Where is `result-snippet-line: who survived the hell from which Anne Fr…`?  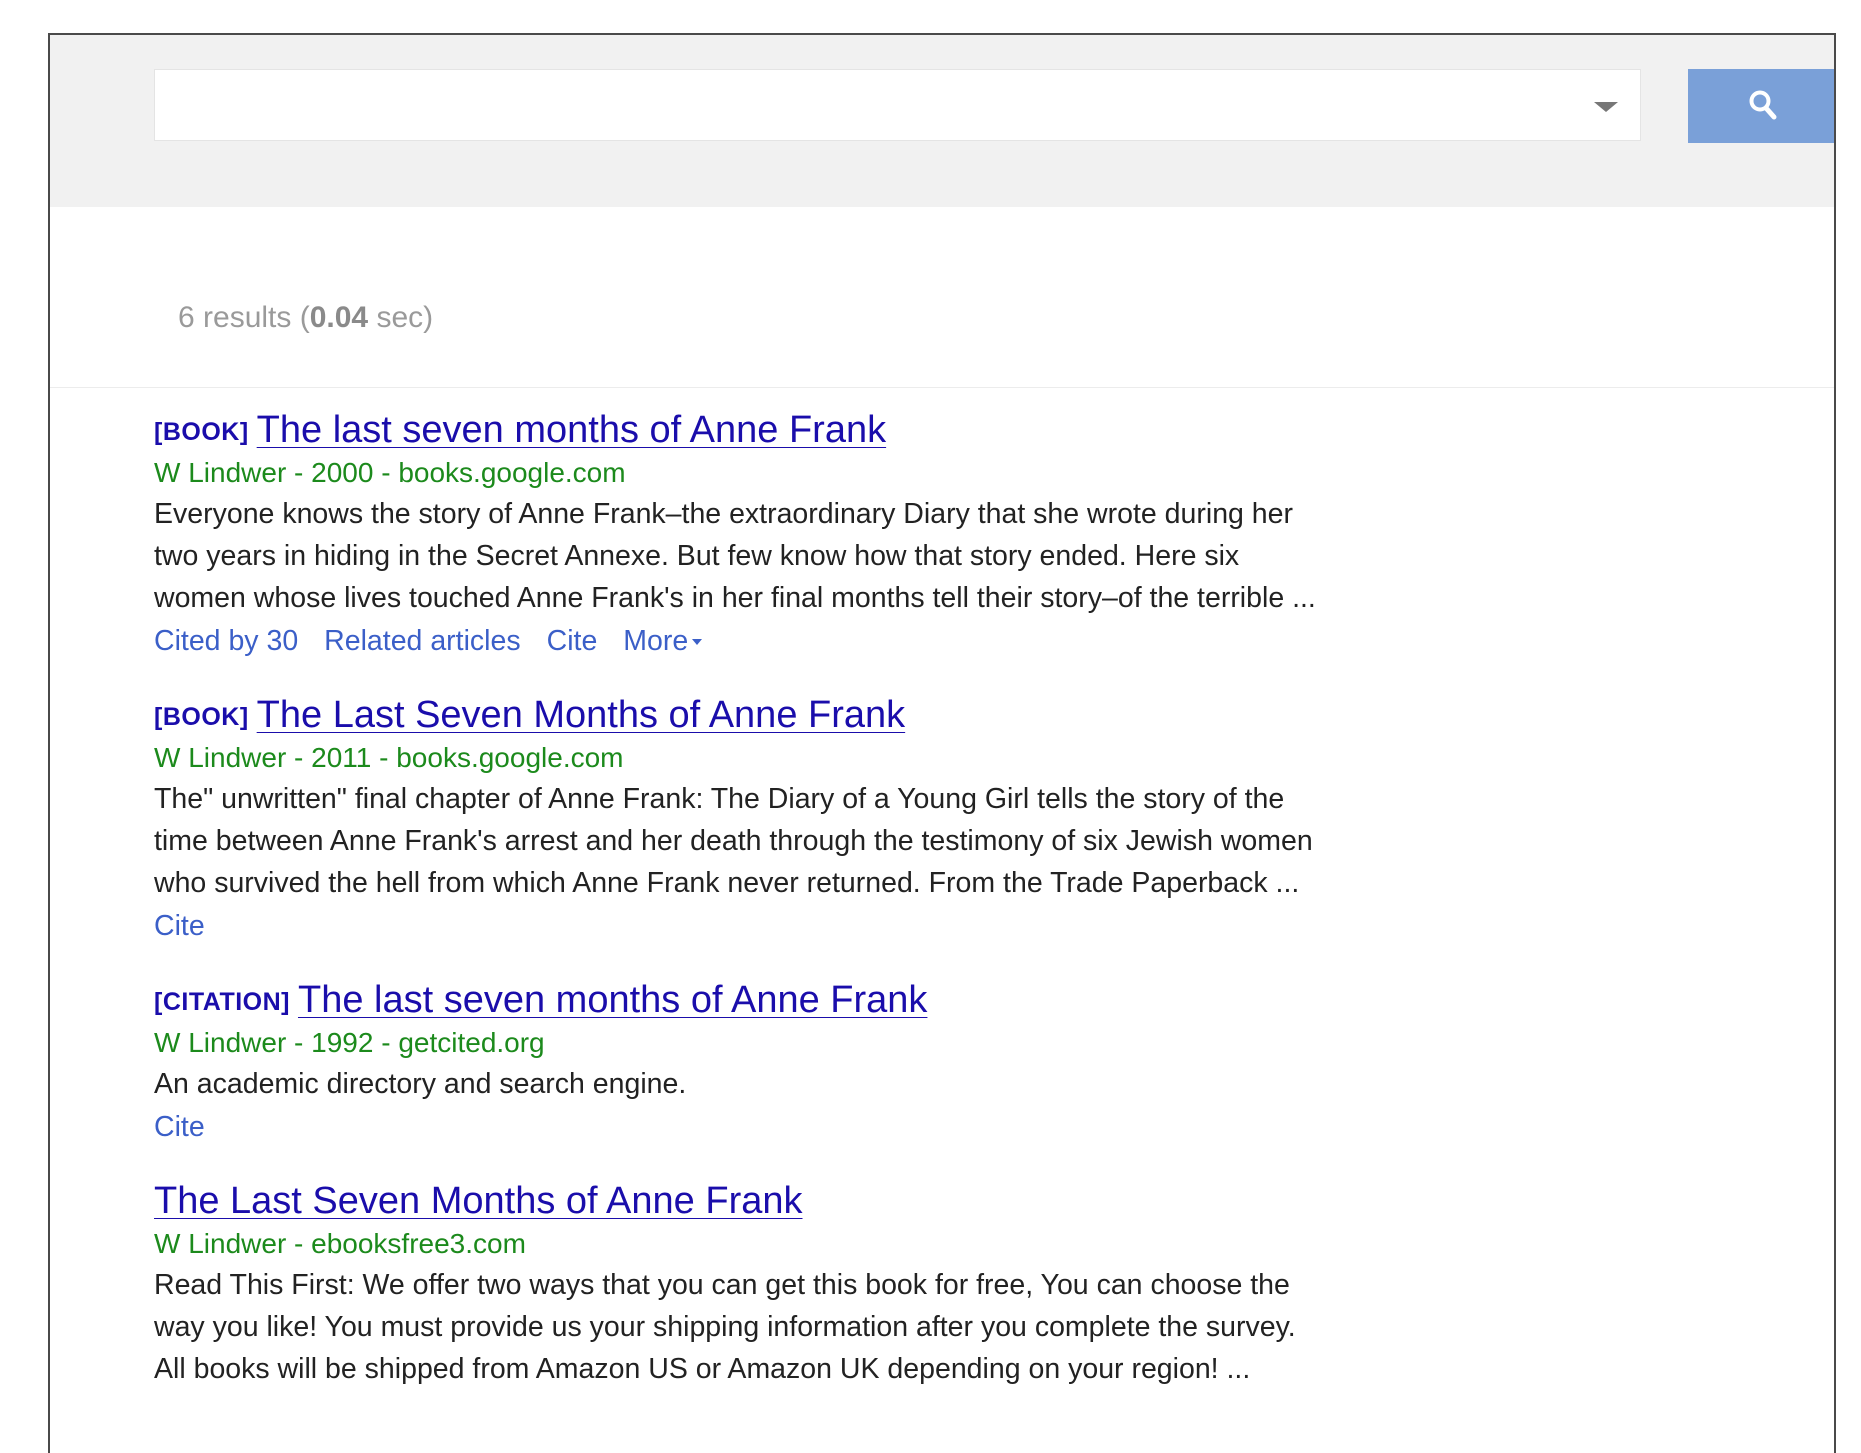
result-snippet-line: who survived the hell from which Anne Fr… is located at coordinates (727, 883).